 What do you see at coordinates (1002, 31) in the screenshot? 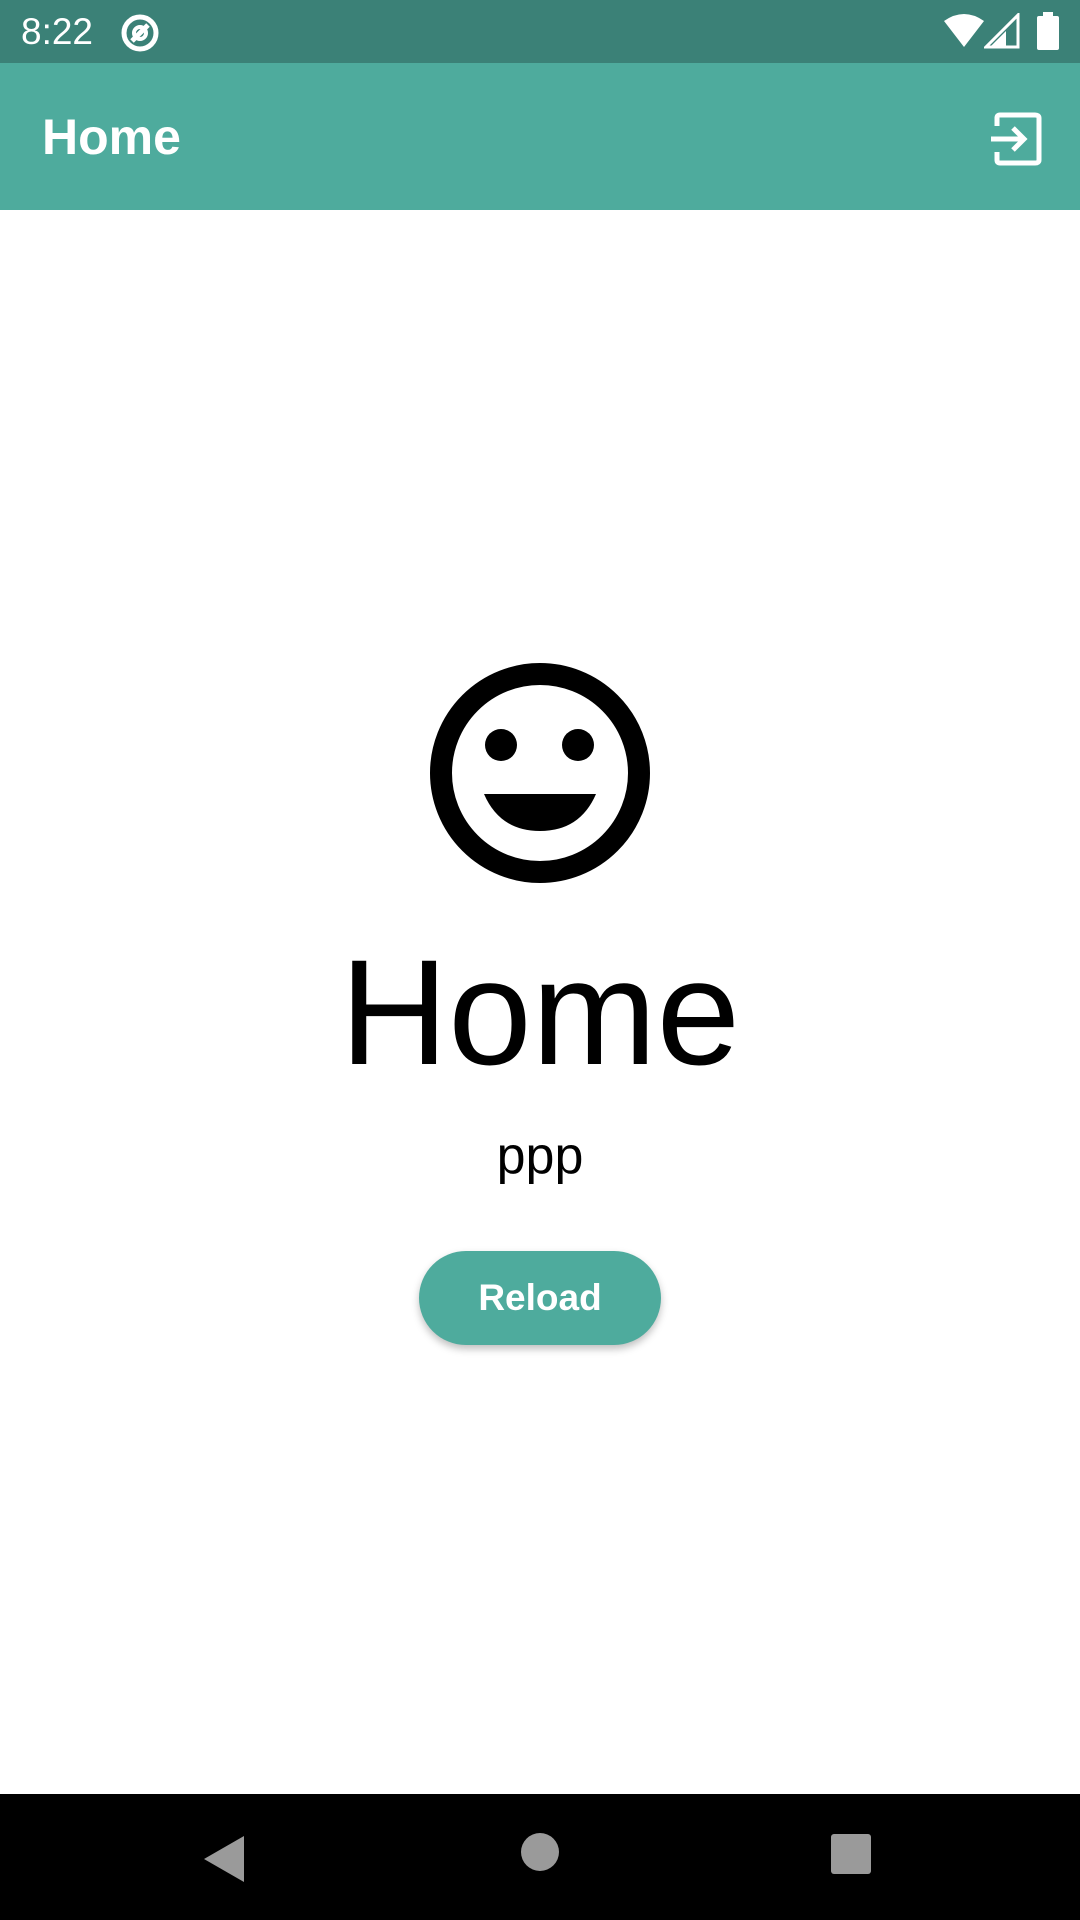
I see `signal-icon` at bounding box center [1002, 31].